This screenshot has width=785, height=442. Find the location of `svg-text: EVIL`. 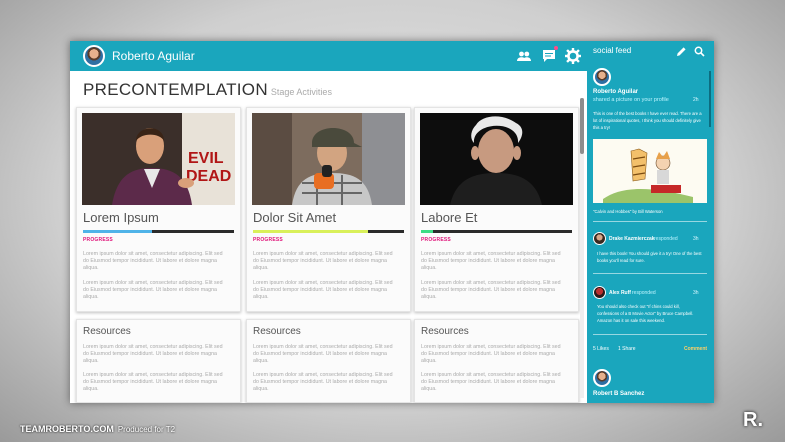

svg-text: EVIL is located at coordinates (206, 158).